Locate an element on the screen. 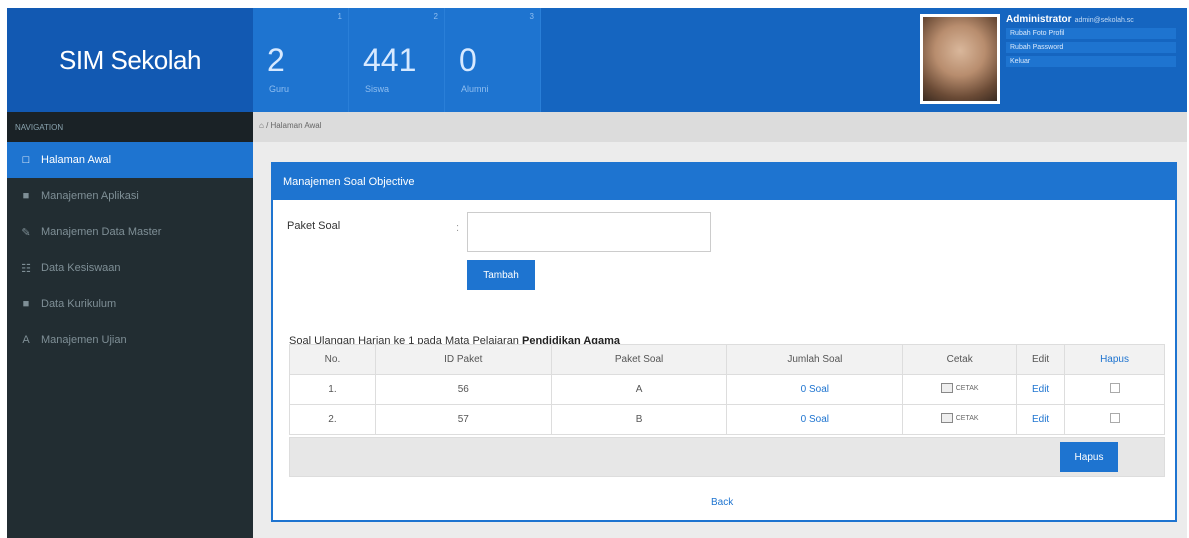 This screenshot has width=1189, height=538. table-row: 2. 57 B 0 Soal CETAK Edit is located at coordinates (727, 419).